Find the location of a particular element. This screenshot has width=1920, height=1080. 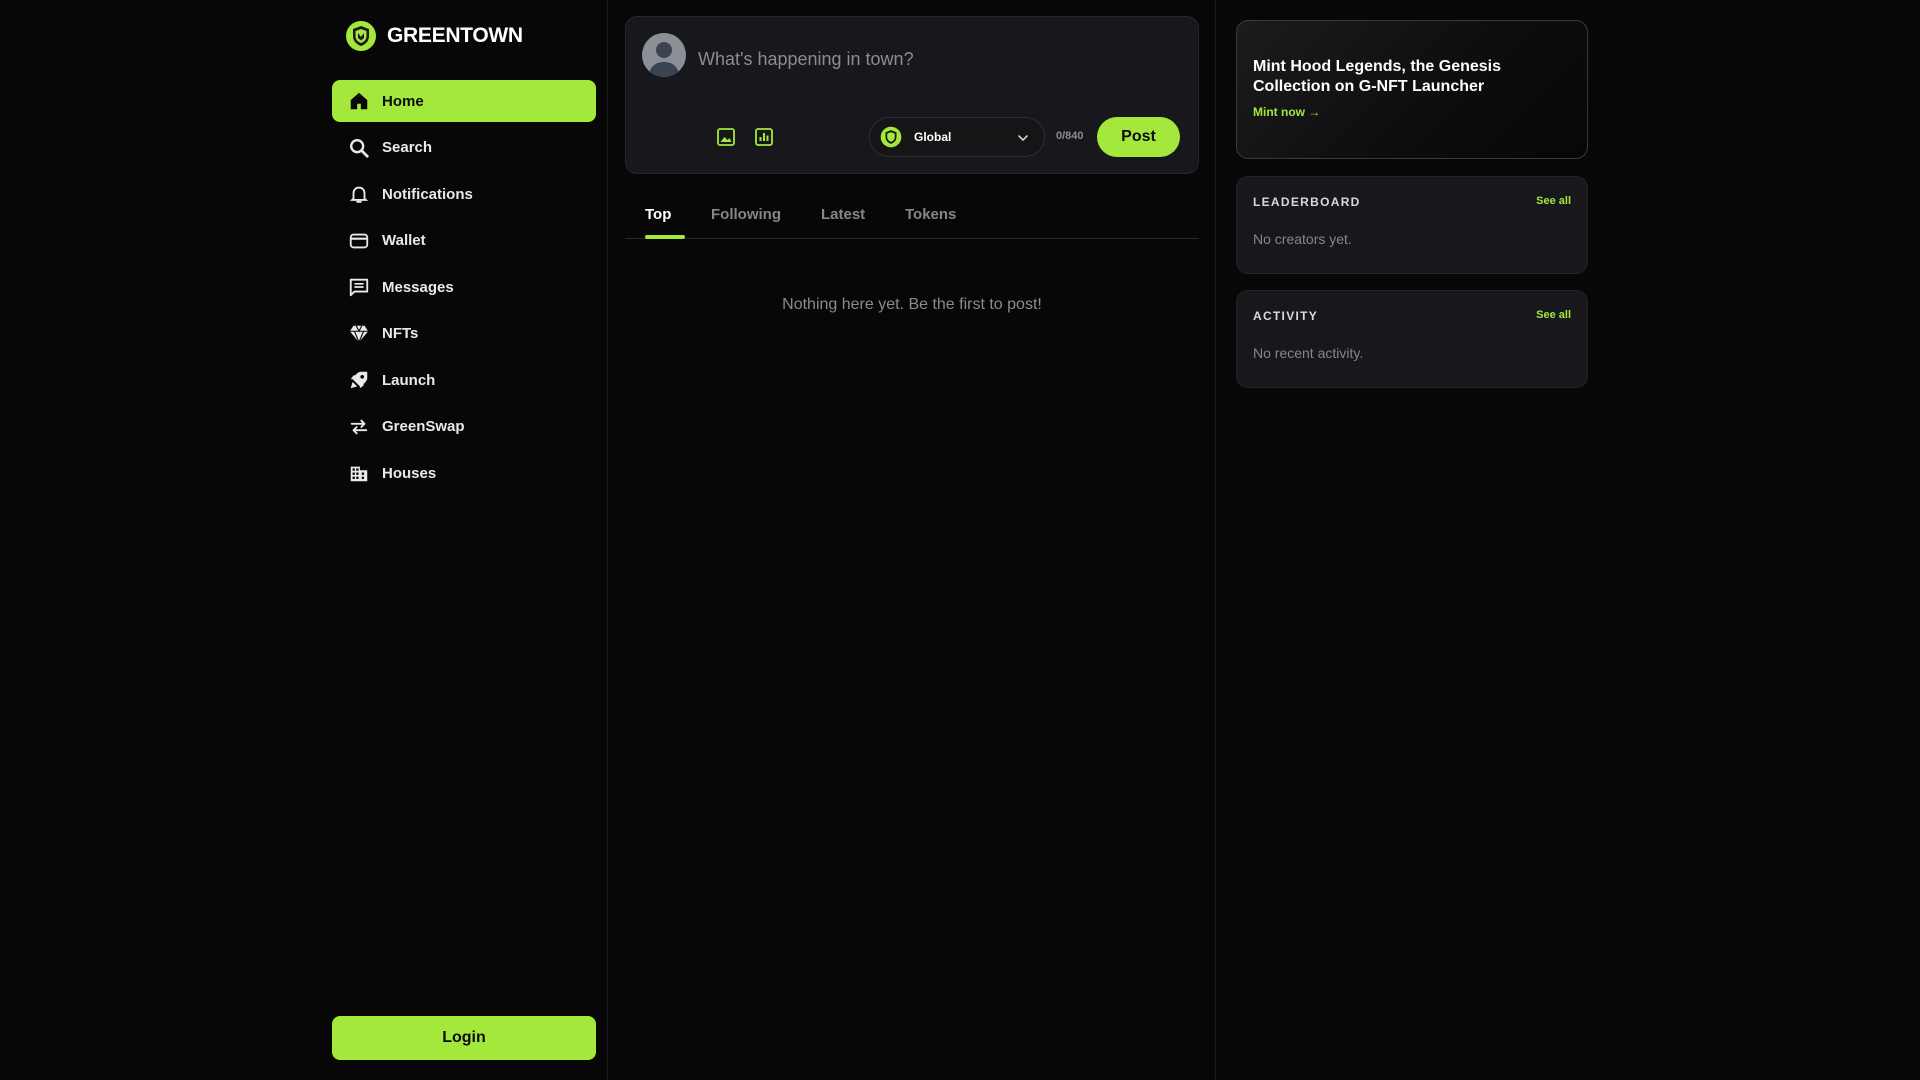

user-placeholder-icon is located at coordinates (664, 59).